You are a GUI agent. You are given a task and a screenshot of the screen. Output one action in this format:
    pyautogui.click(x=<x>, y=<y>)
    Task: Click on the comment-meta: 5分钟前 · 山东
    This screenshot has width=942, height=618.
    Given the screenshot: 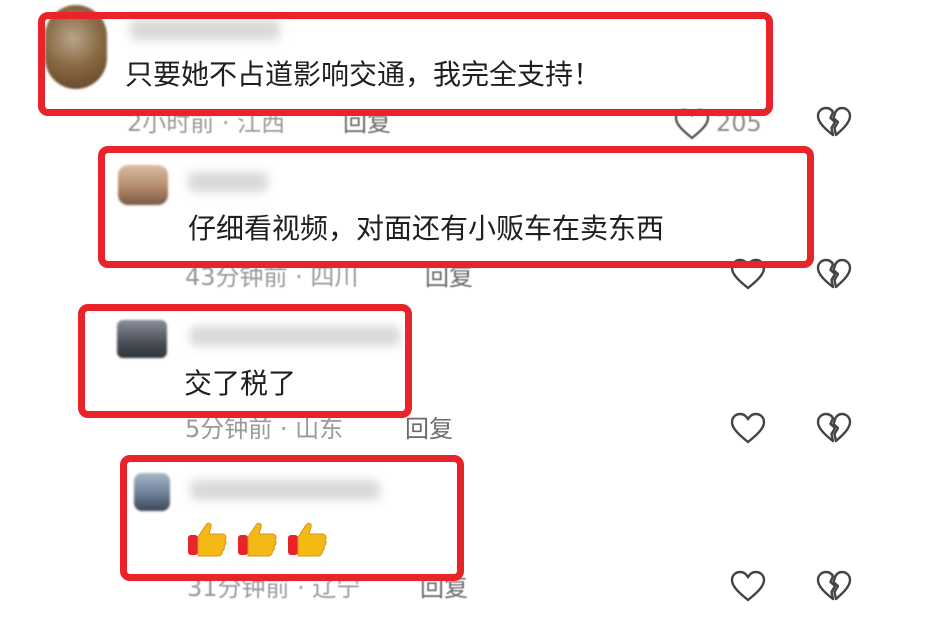 What is the action you would take?
    pyautogui.click(x=264, y=429)
    